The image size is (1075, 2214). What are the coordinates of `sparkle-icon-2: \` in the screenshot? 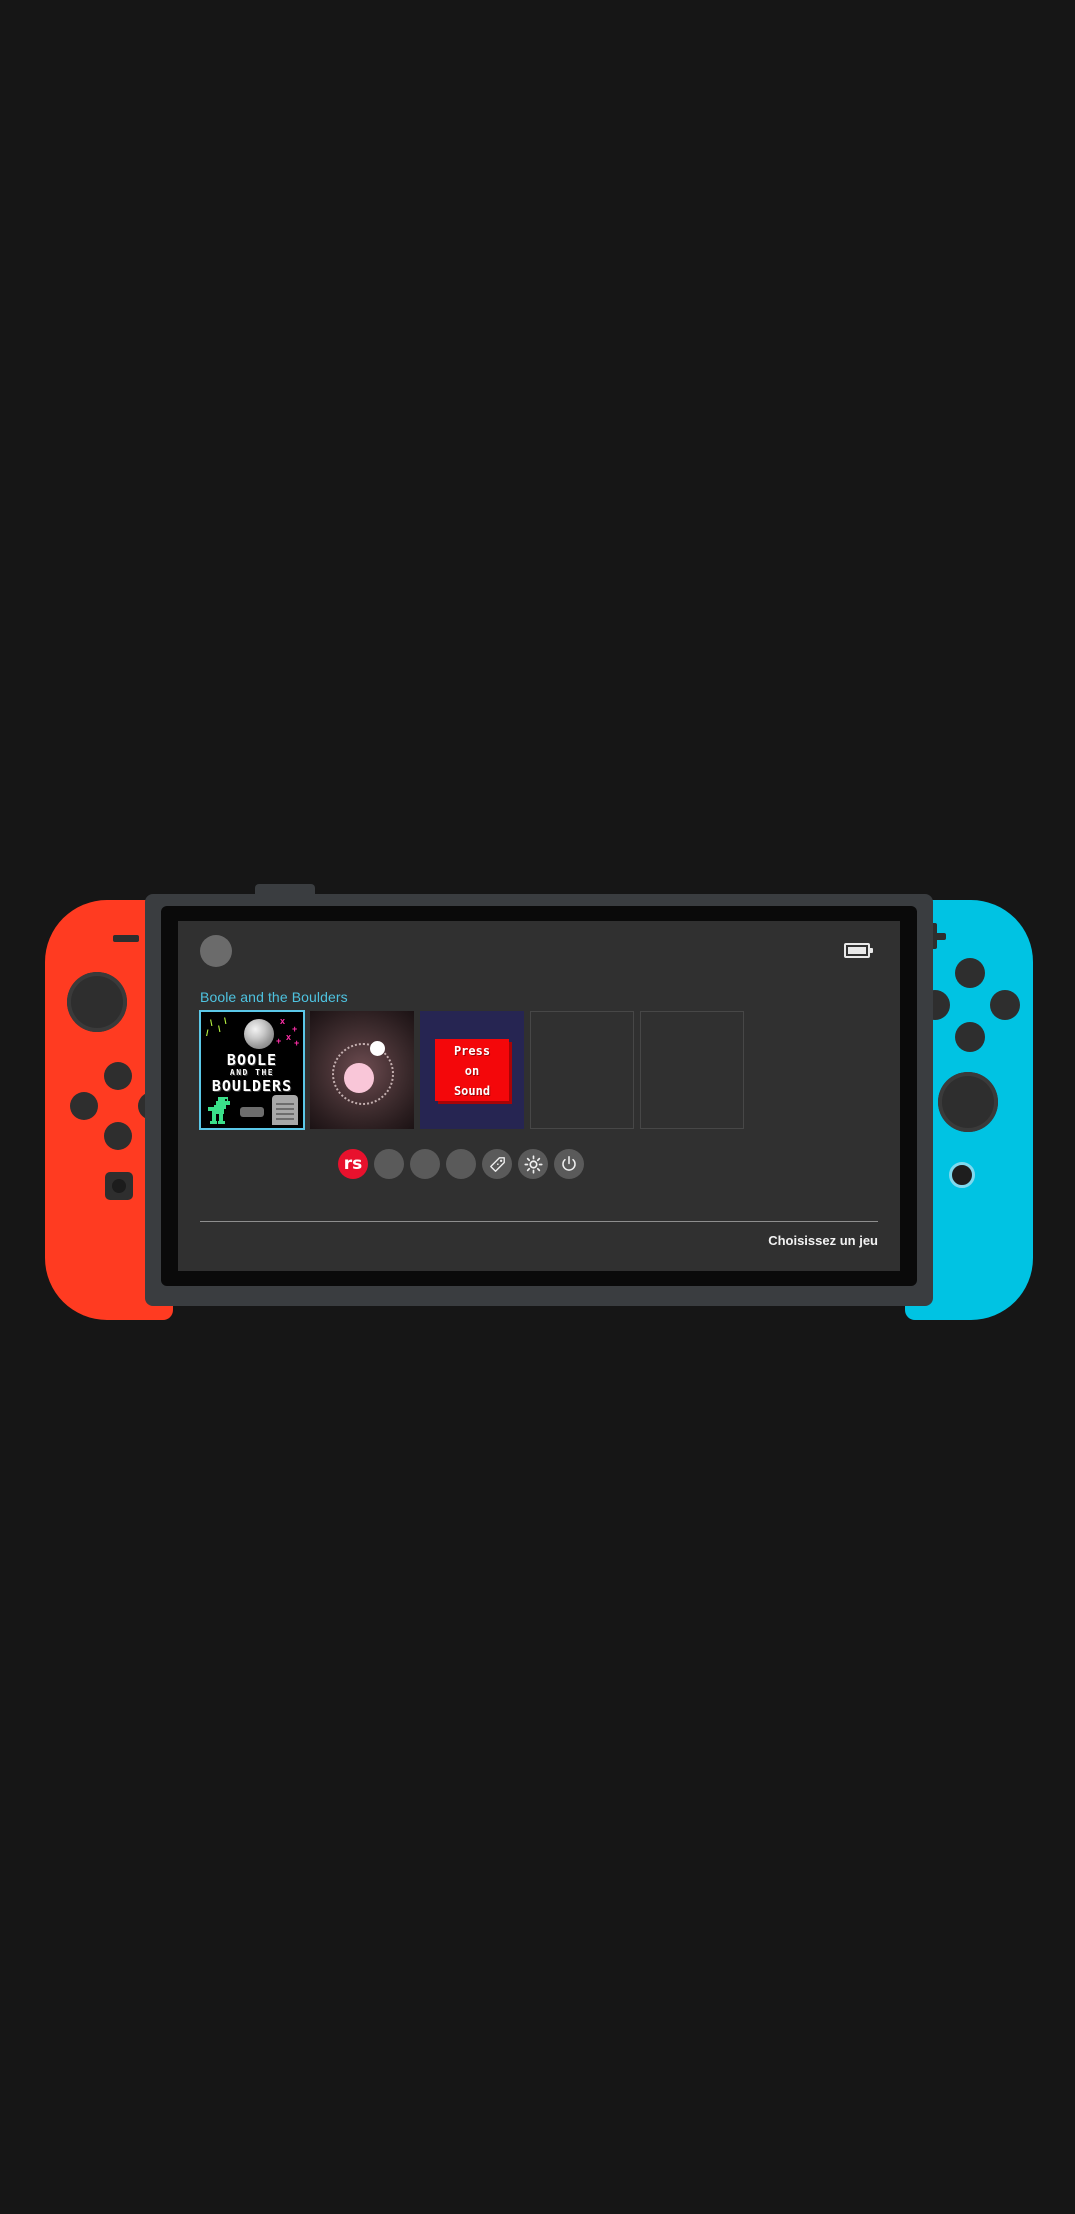 It's located at (219, 1029).